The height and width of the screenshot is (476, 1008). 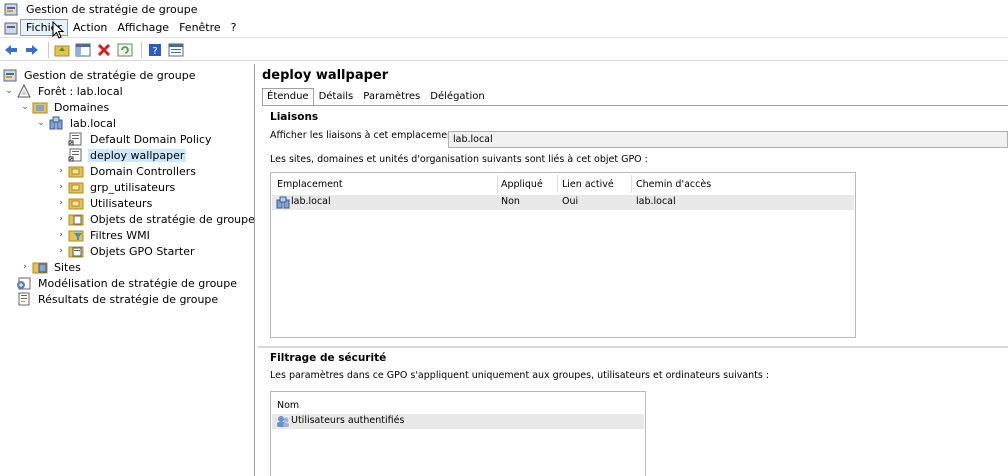 What do you see at coordinates (58, 30) in the screenshot?
I see `mouse-cursor-icon` at bounding box center [58, 30].